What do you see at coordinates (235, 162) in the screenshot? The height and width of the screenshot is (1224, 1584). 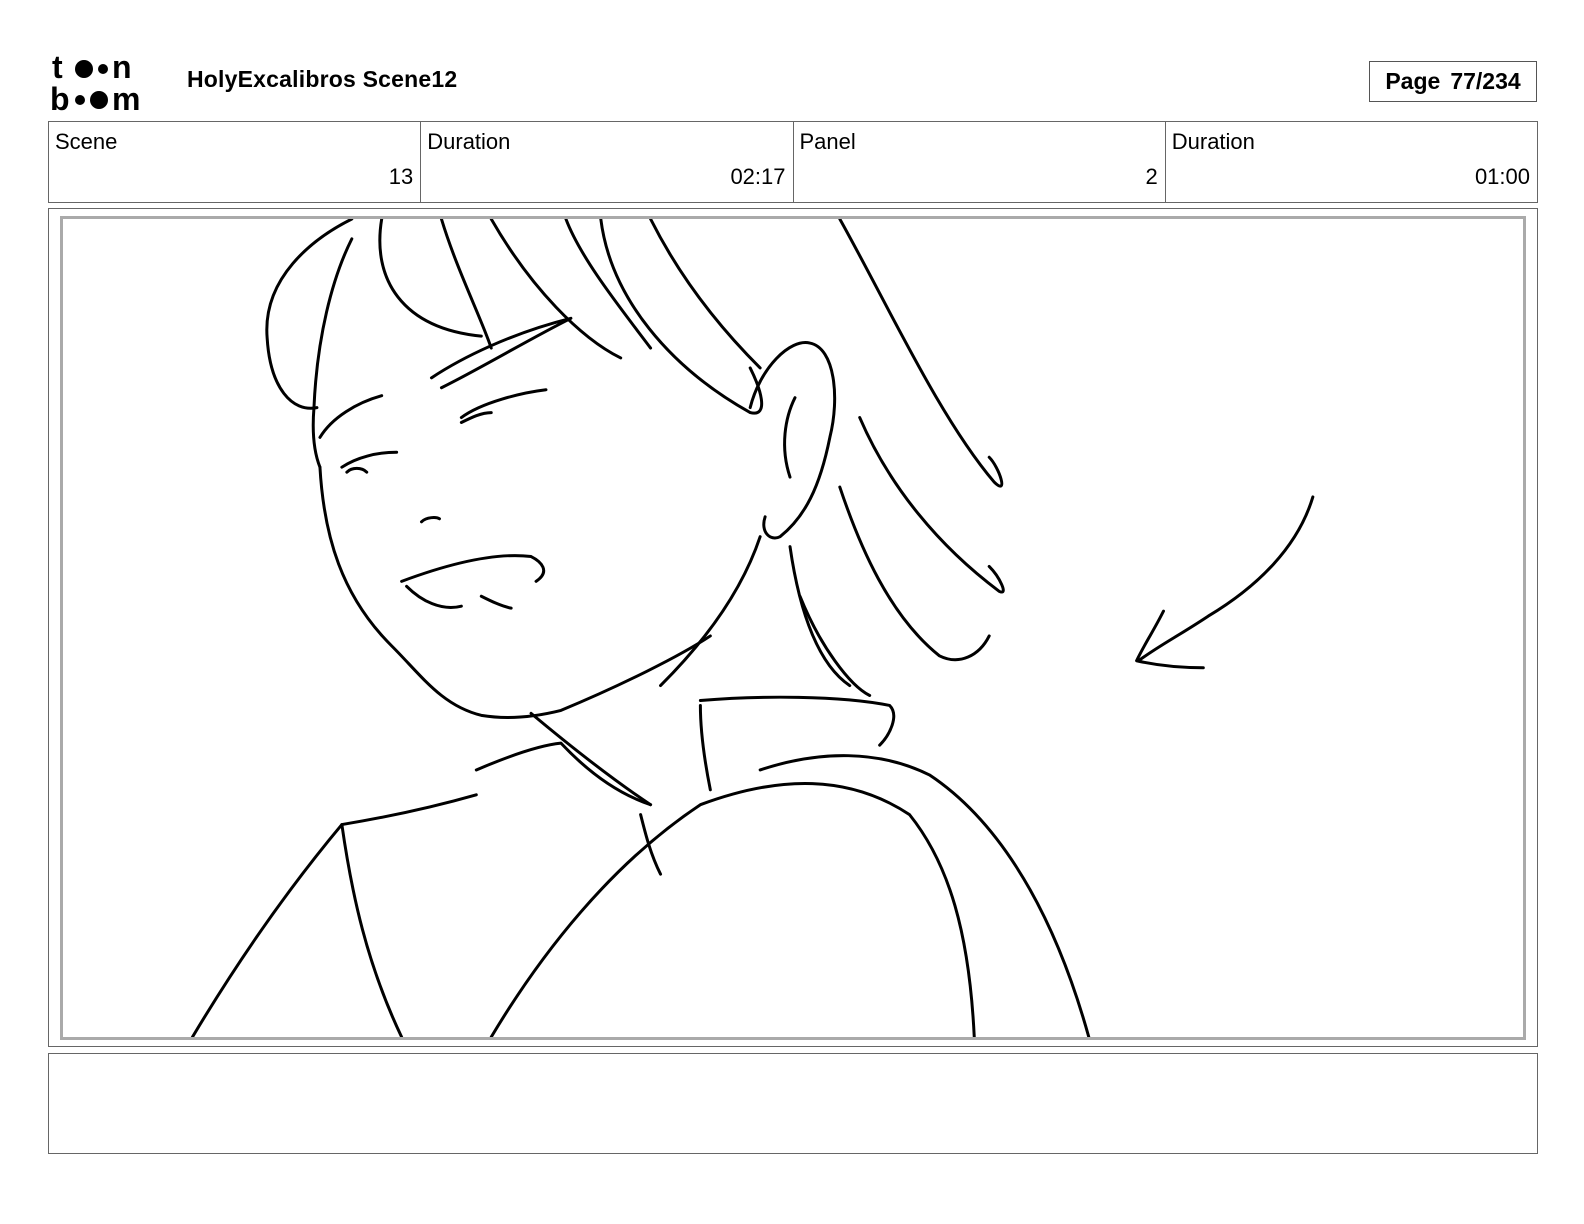 I see `scene-cell: Scene 13` at bounding box center [235, 162].